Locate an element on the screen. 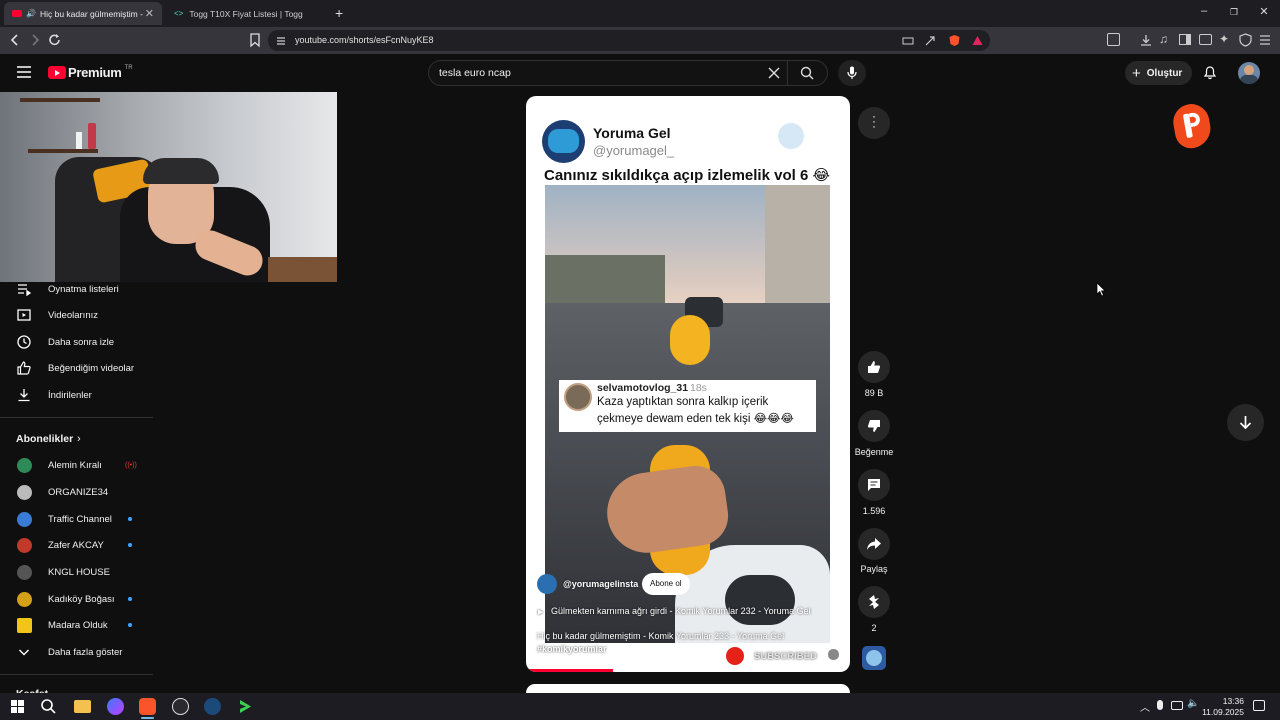 This screenshot has width=1280, height=720. restore-icon: ❐ is located at coordinates (1234, 12).